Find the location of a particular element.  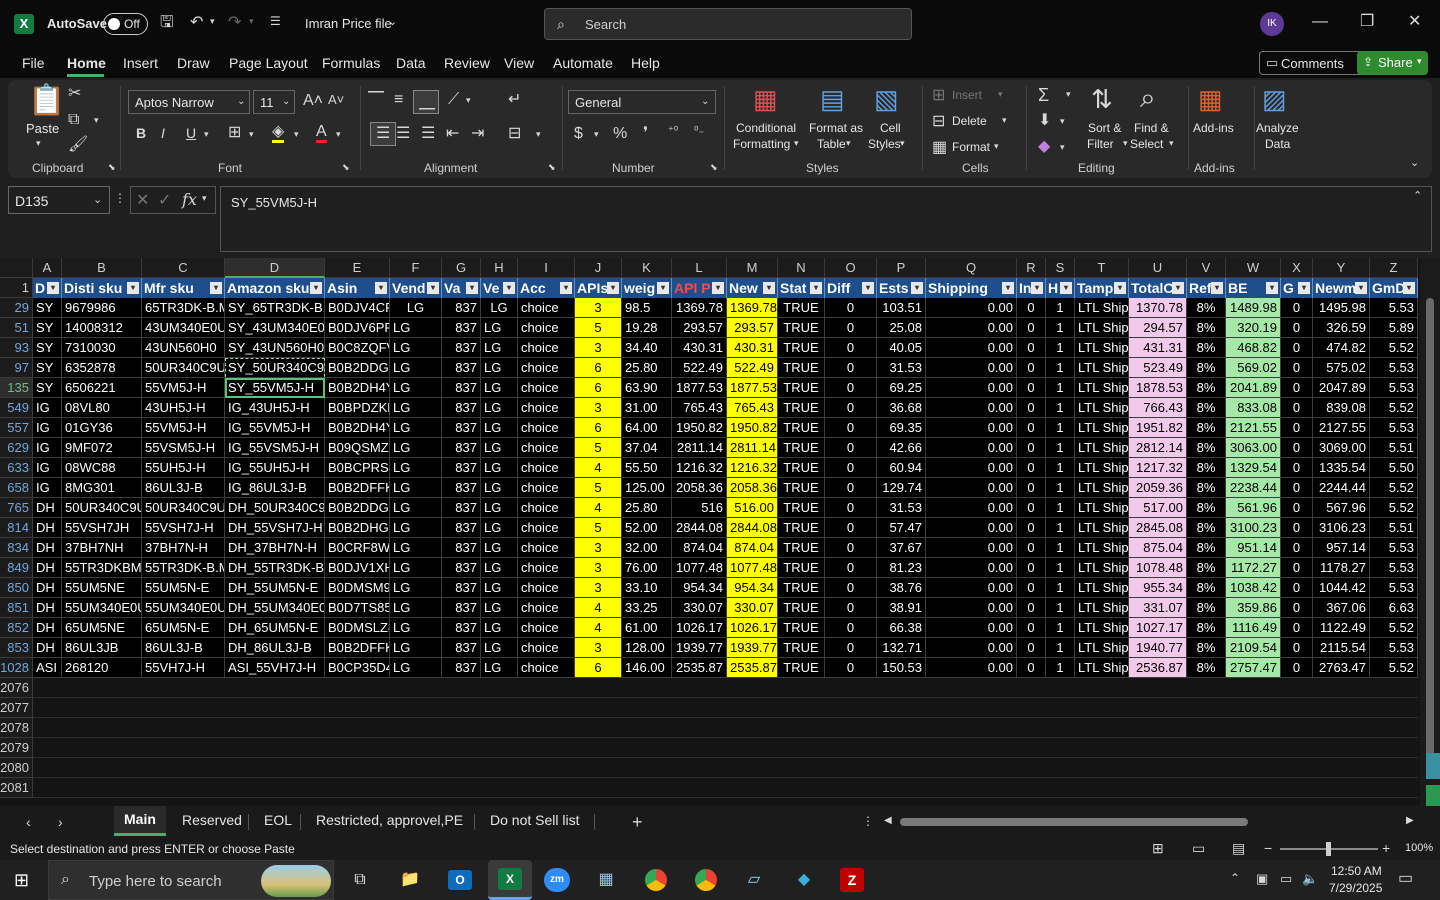

row-header: 850 is located at coordinates (16, 588).